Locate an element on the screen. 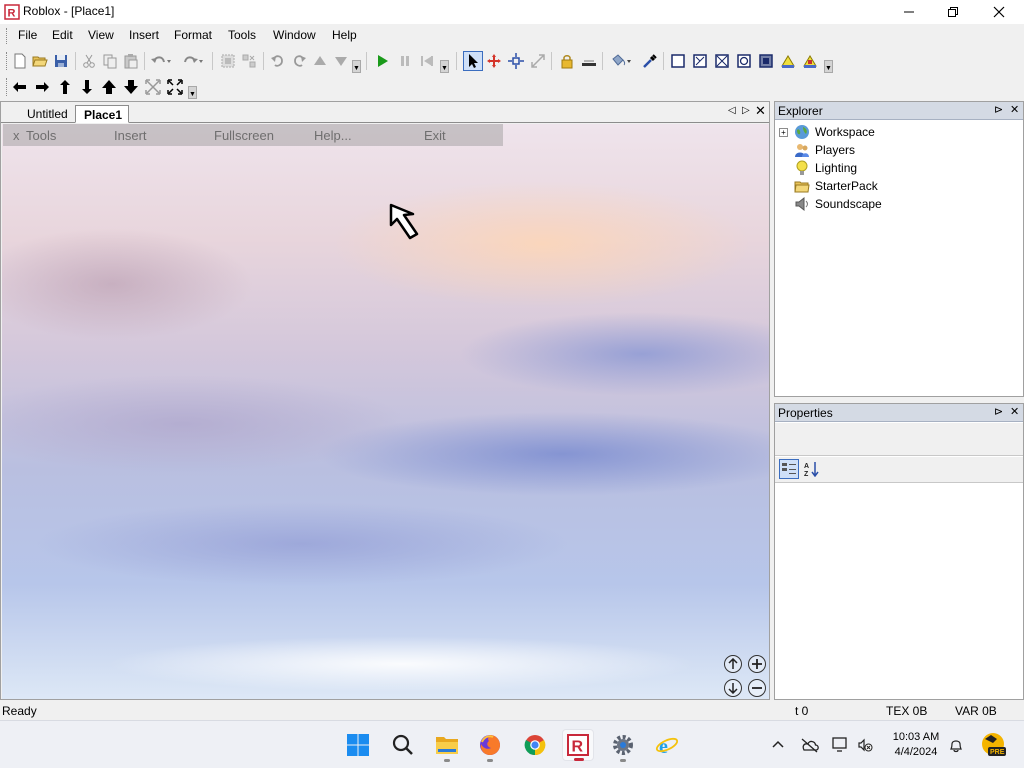  tree-item-lighting: Lighting is located at coordinates (818, 168).